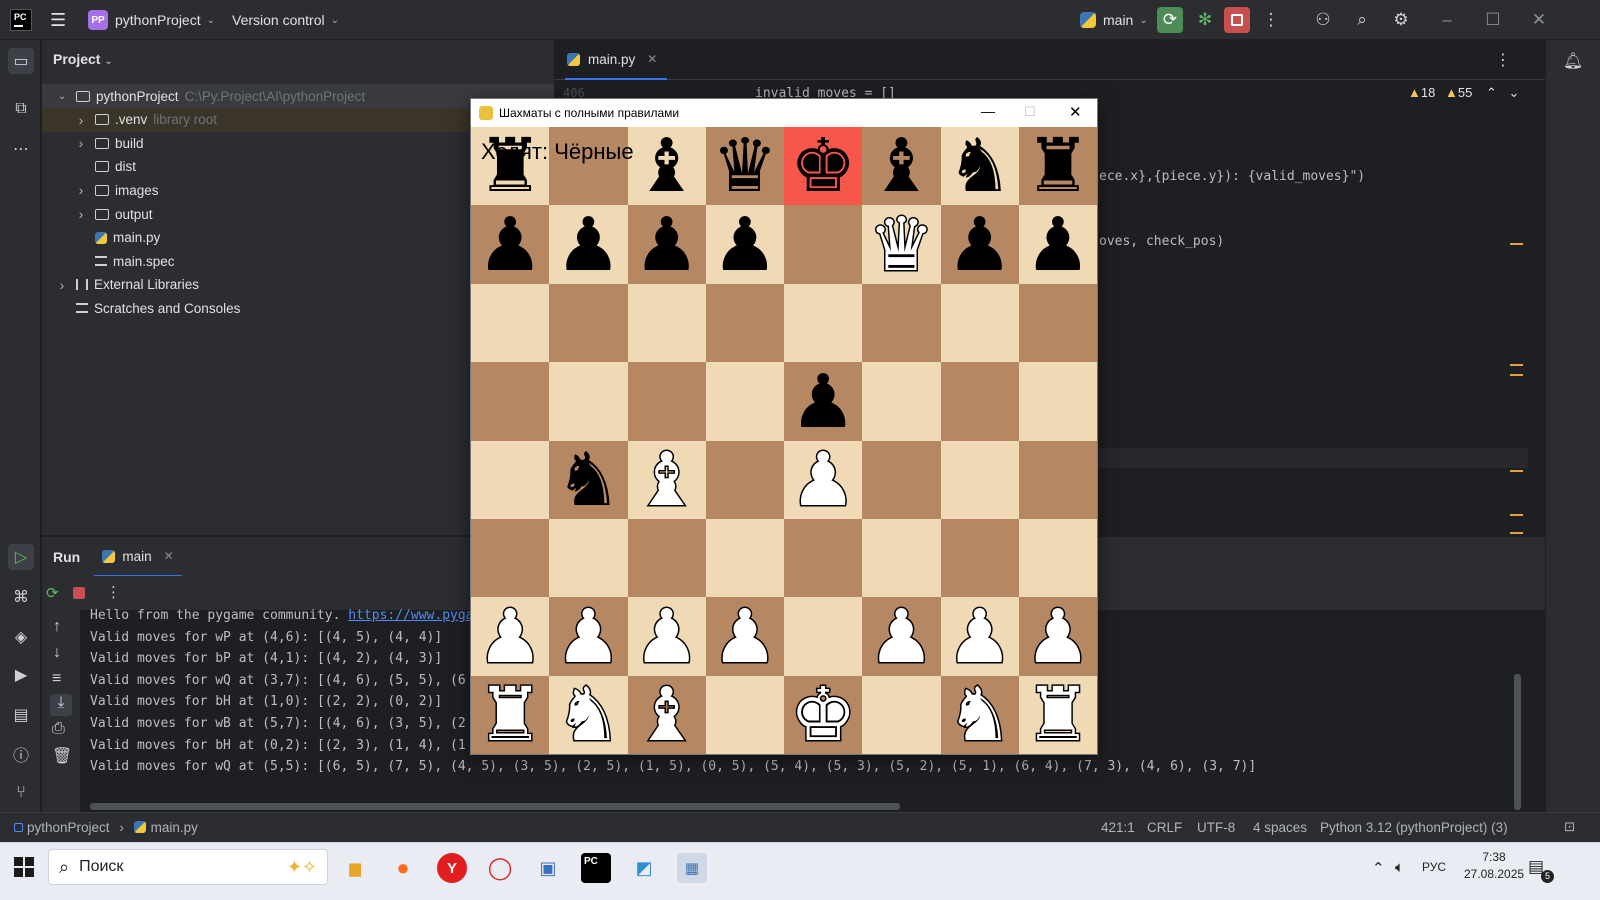 This screenshot has width=1600, height=900. I want to click on volume-icon: 🔈︎, so click(1399, 867).